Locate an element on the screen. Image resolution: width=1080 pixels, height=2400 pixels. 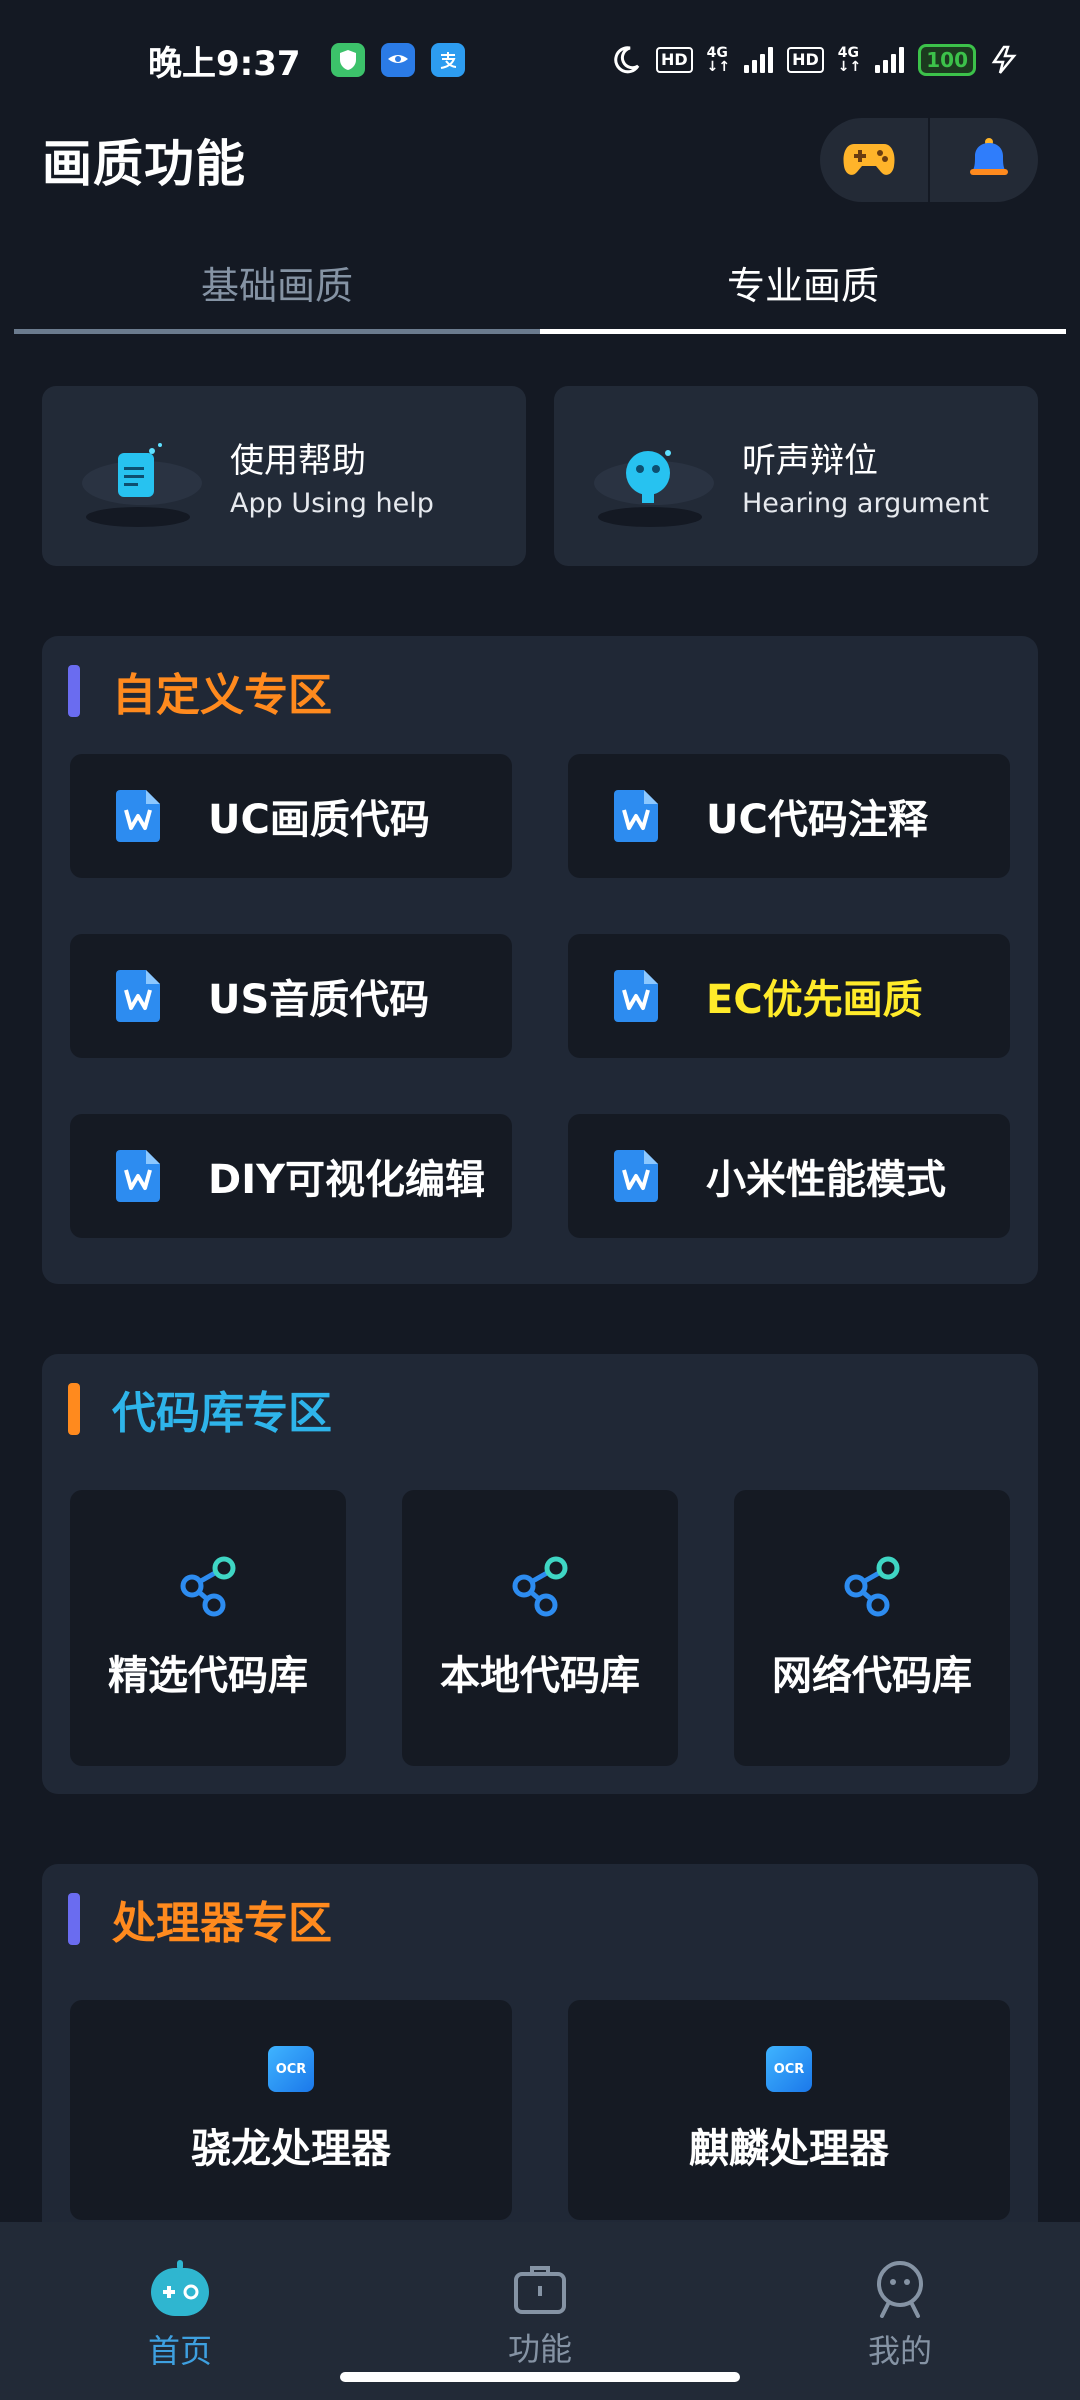
nav-profile: 我的 is located at coordinates (900, 2311).